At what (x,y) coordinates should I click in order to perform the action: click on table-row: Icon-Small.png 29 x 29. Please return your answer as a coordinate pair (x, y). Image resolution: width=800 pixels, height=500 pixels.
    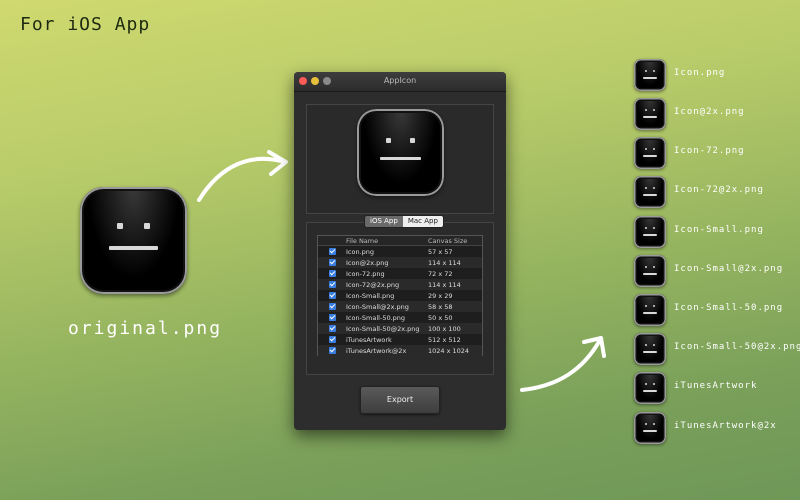
    Looking at the image, I should click on (400, 295).